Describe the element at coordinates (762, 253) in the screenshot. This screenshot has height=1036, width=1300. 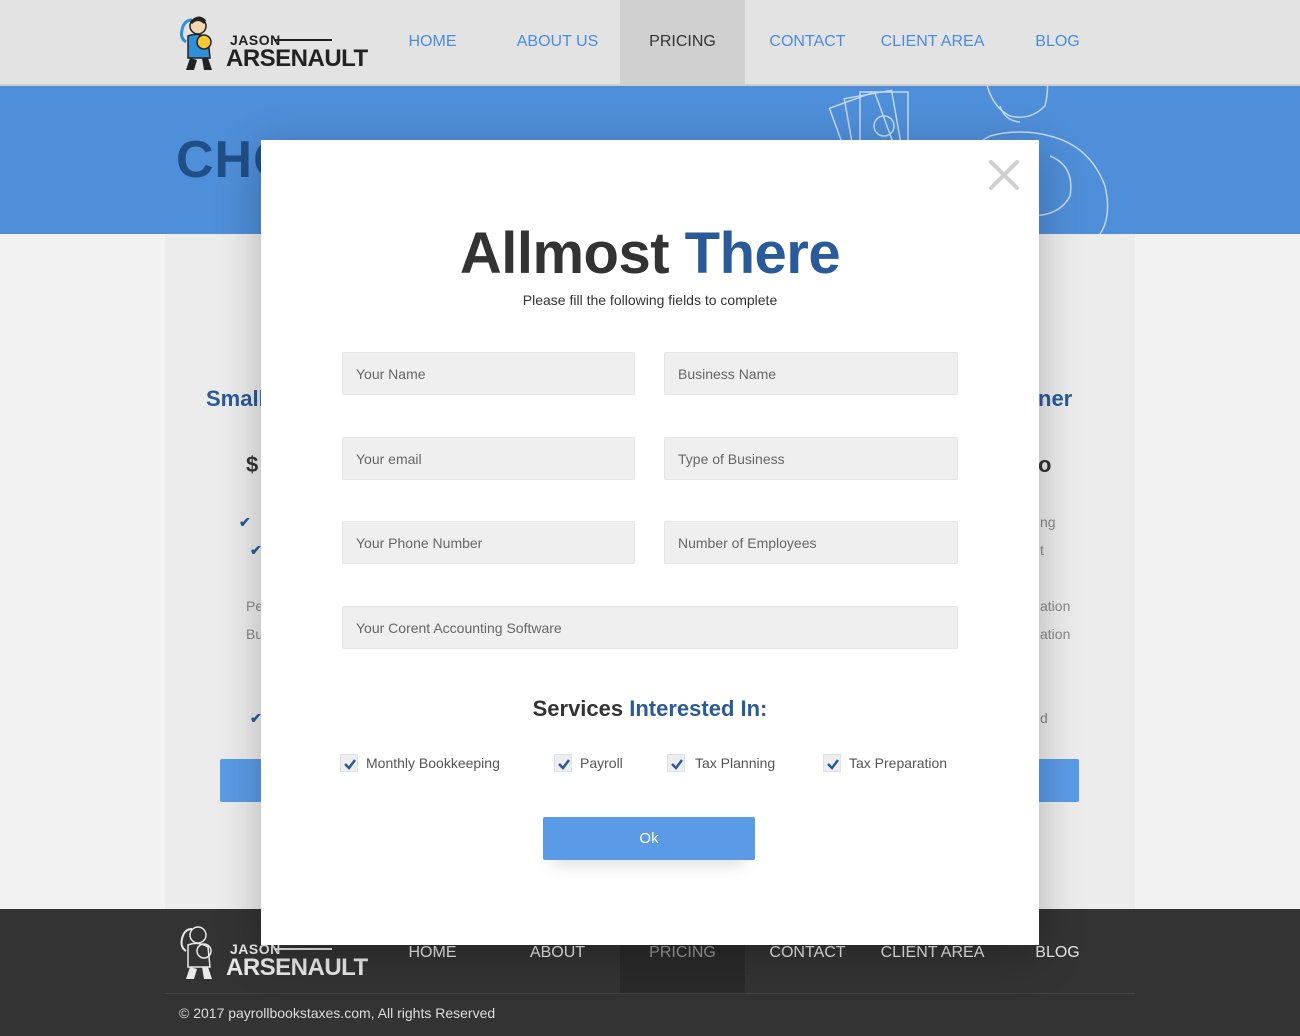
I see `modal-title-accent: There` at that location.